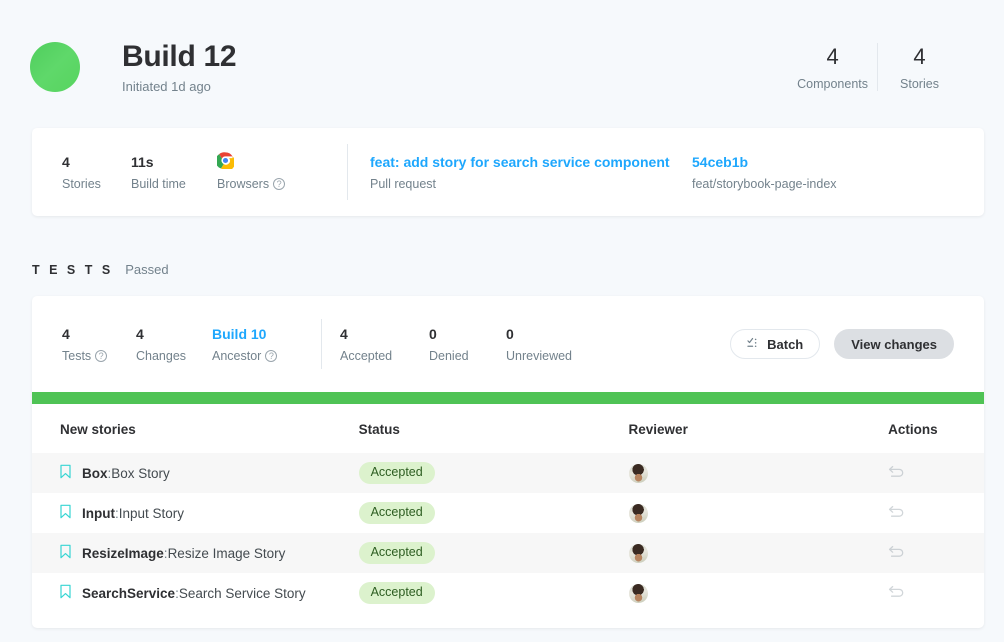 This screenshot has width=1004, height=642. What do you see at coordinates (158, 183) in the screenshot?
I see `build-time-label: Build time` at bounding box center [158, 183].